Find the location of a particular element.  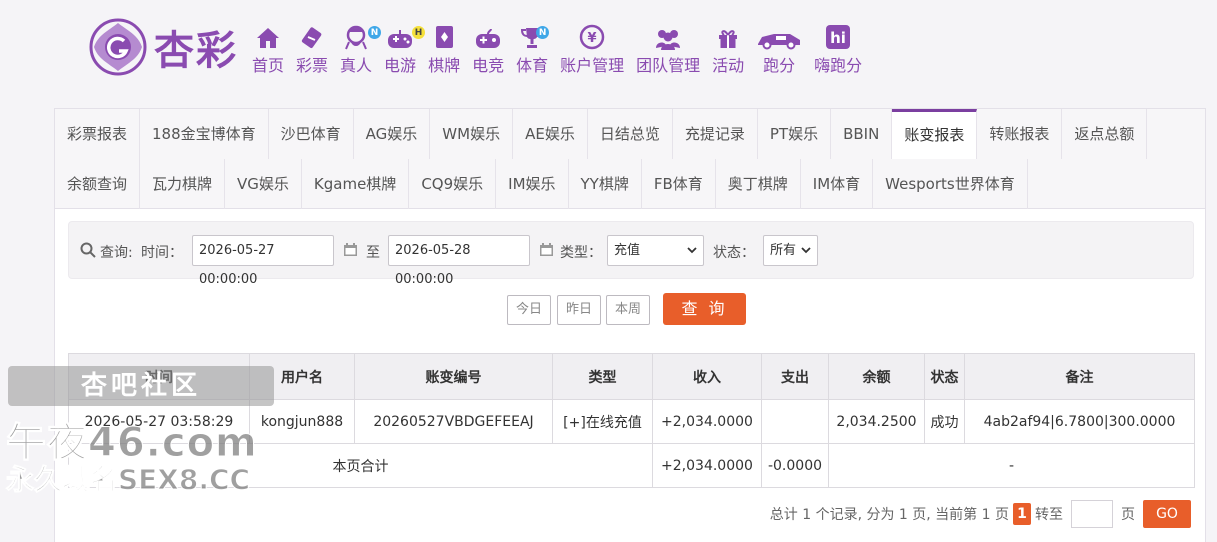

logo-emblem-icon is located at coordinates (118, 47).